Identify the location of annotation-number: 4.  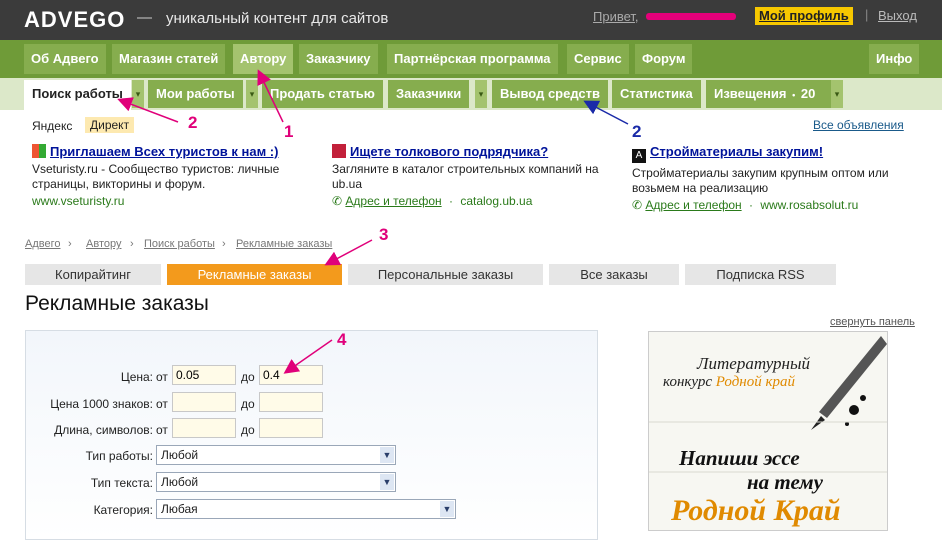
(342, 339).